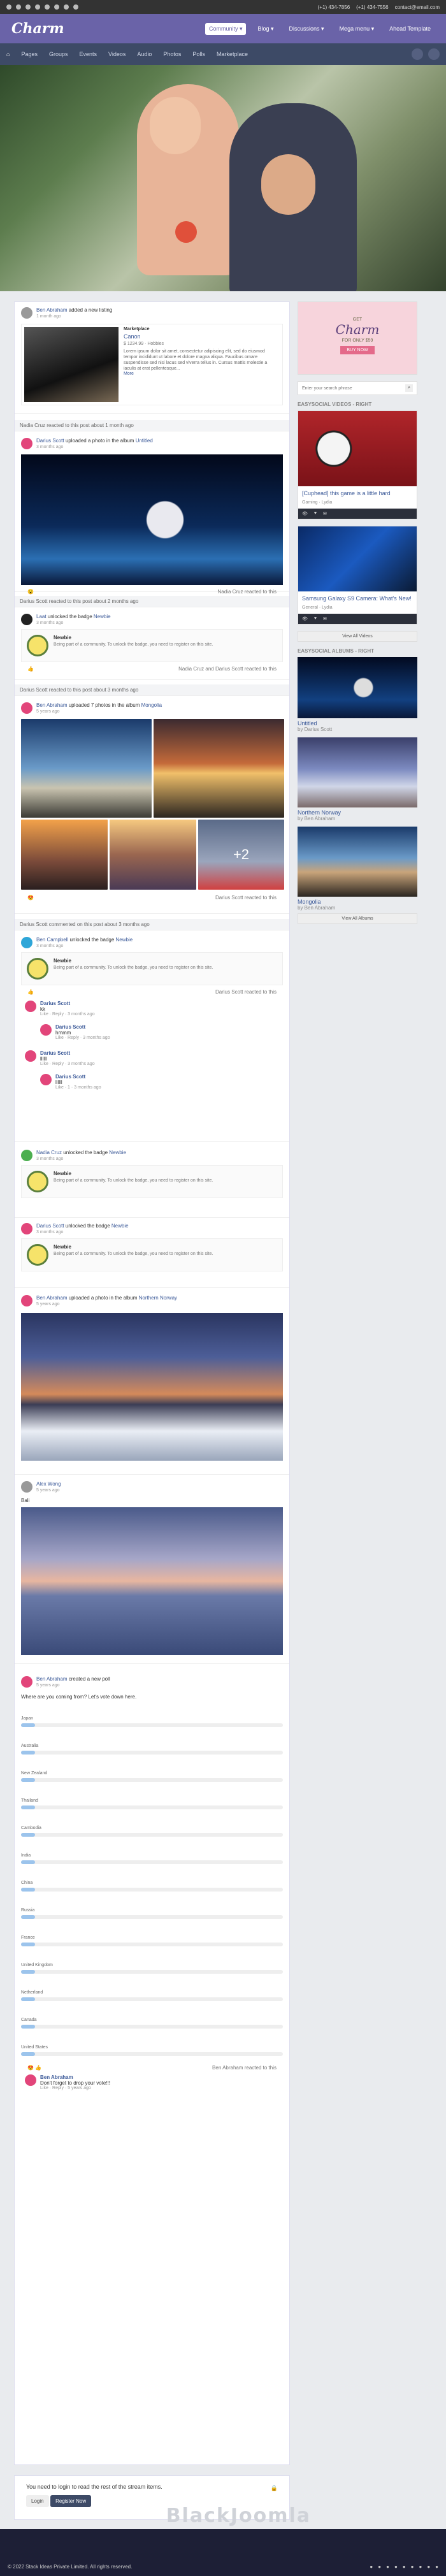  Describe the element at coordinates (371, 2567) in the screenshot. I see `facebook-icon: ●` at that location.